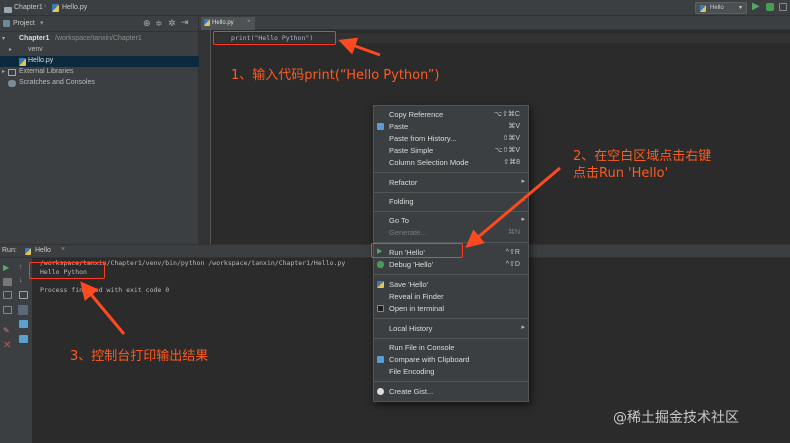 The width and height of the screenshot is (790, 443). What do you see at coordinates (676, 418) in the screenshot?
I see `watermark: @稀土掘金技术社区` at bounding box center [676, 418].